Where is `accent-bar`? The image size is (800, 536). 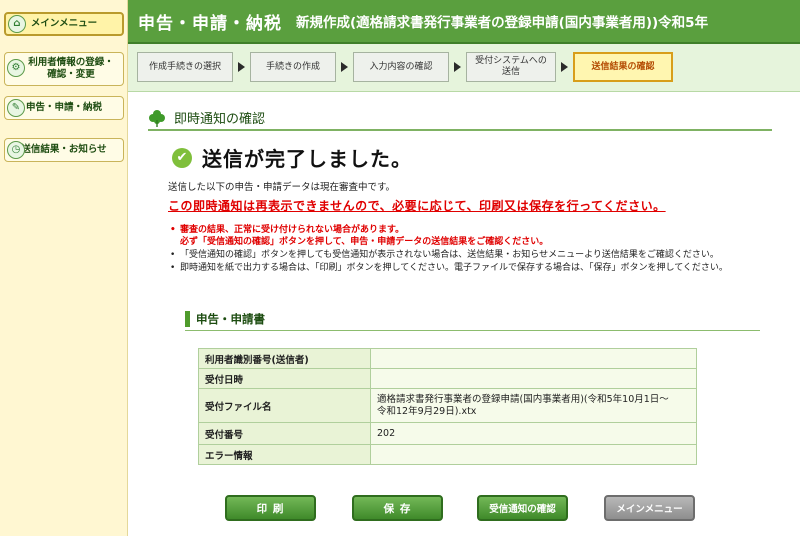 accent-bar is located at coordinates (187, 319).